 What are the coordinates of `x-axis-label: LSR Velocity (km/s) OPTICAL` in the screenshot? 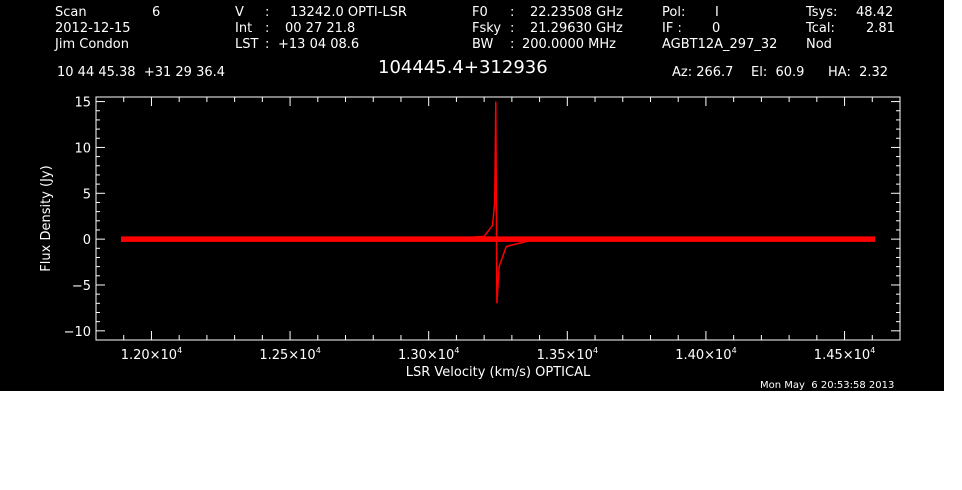 It's located at (498, 372).